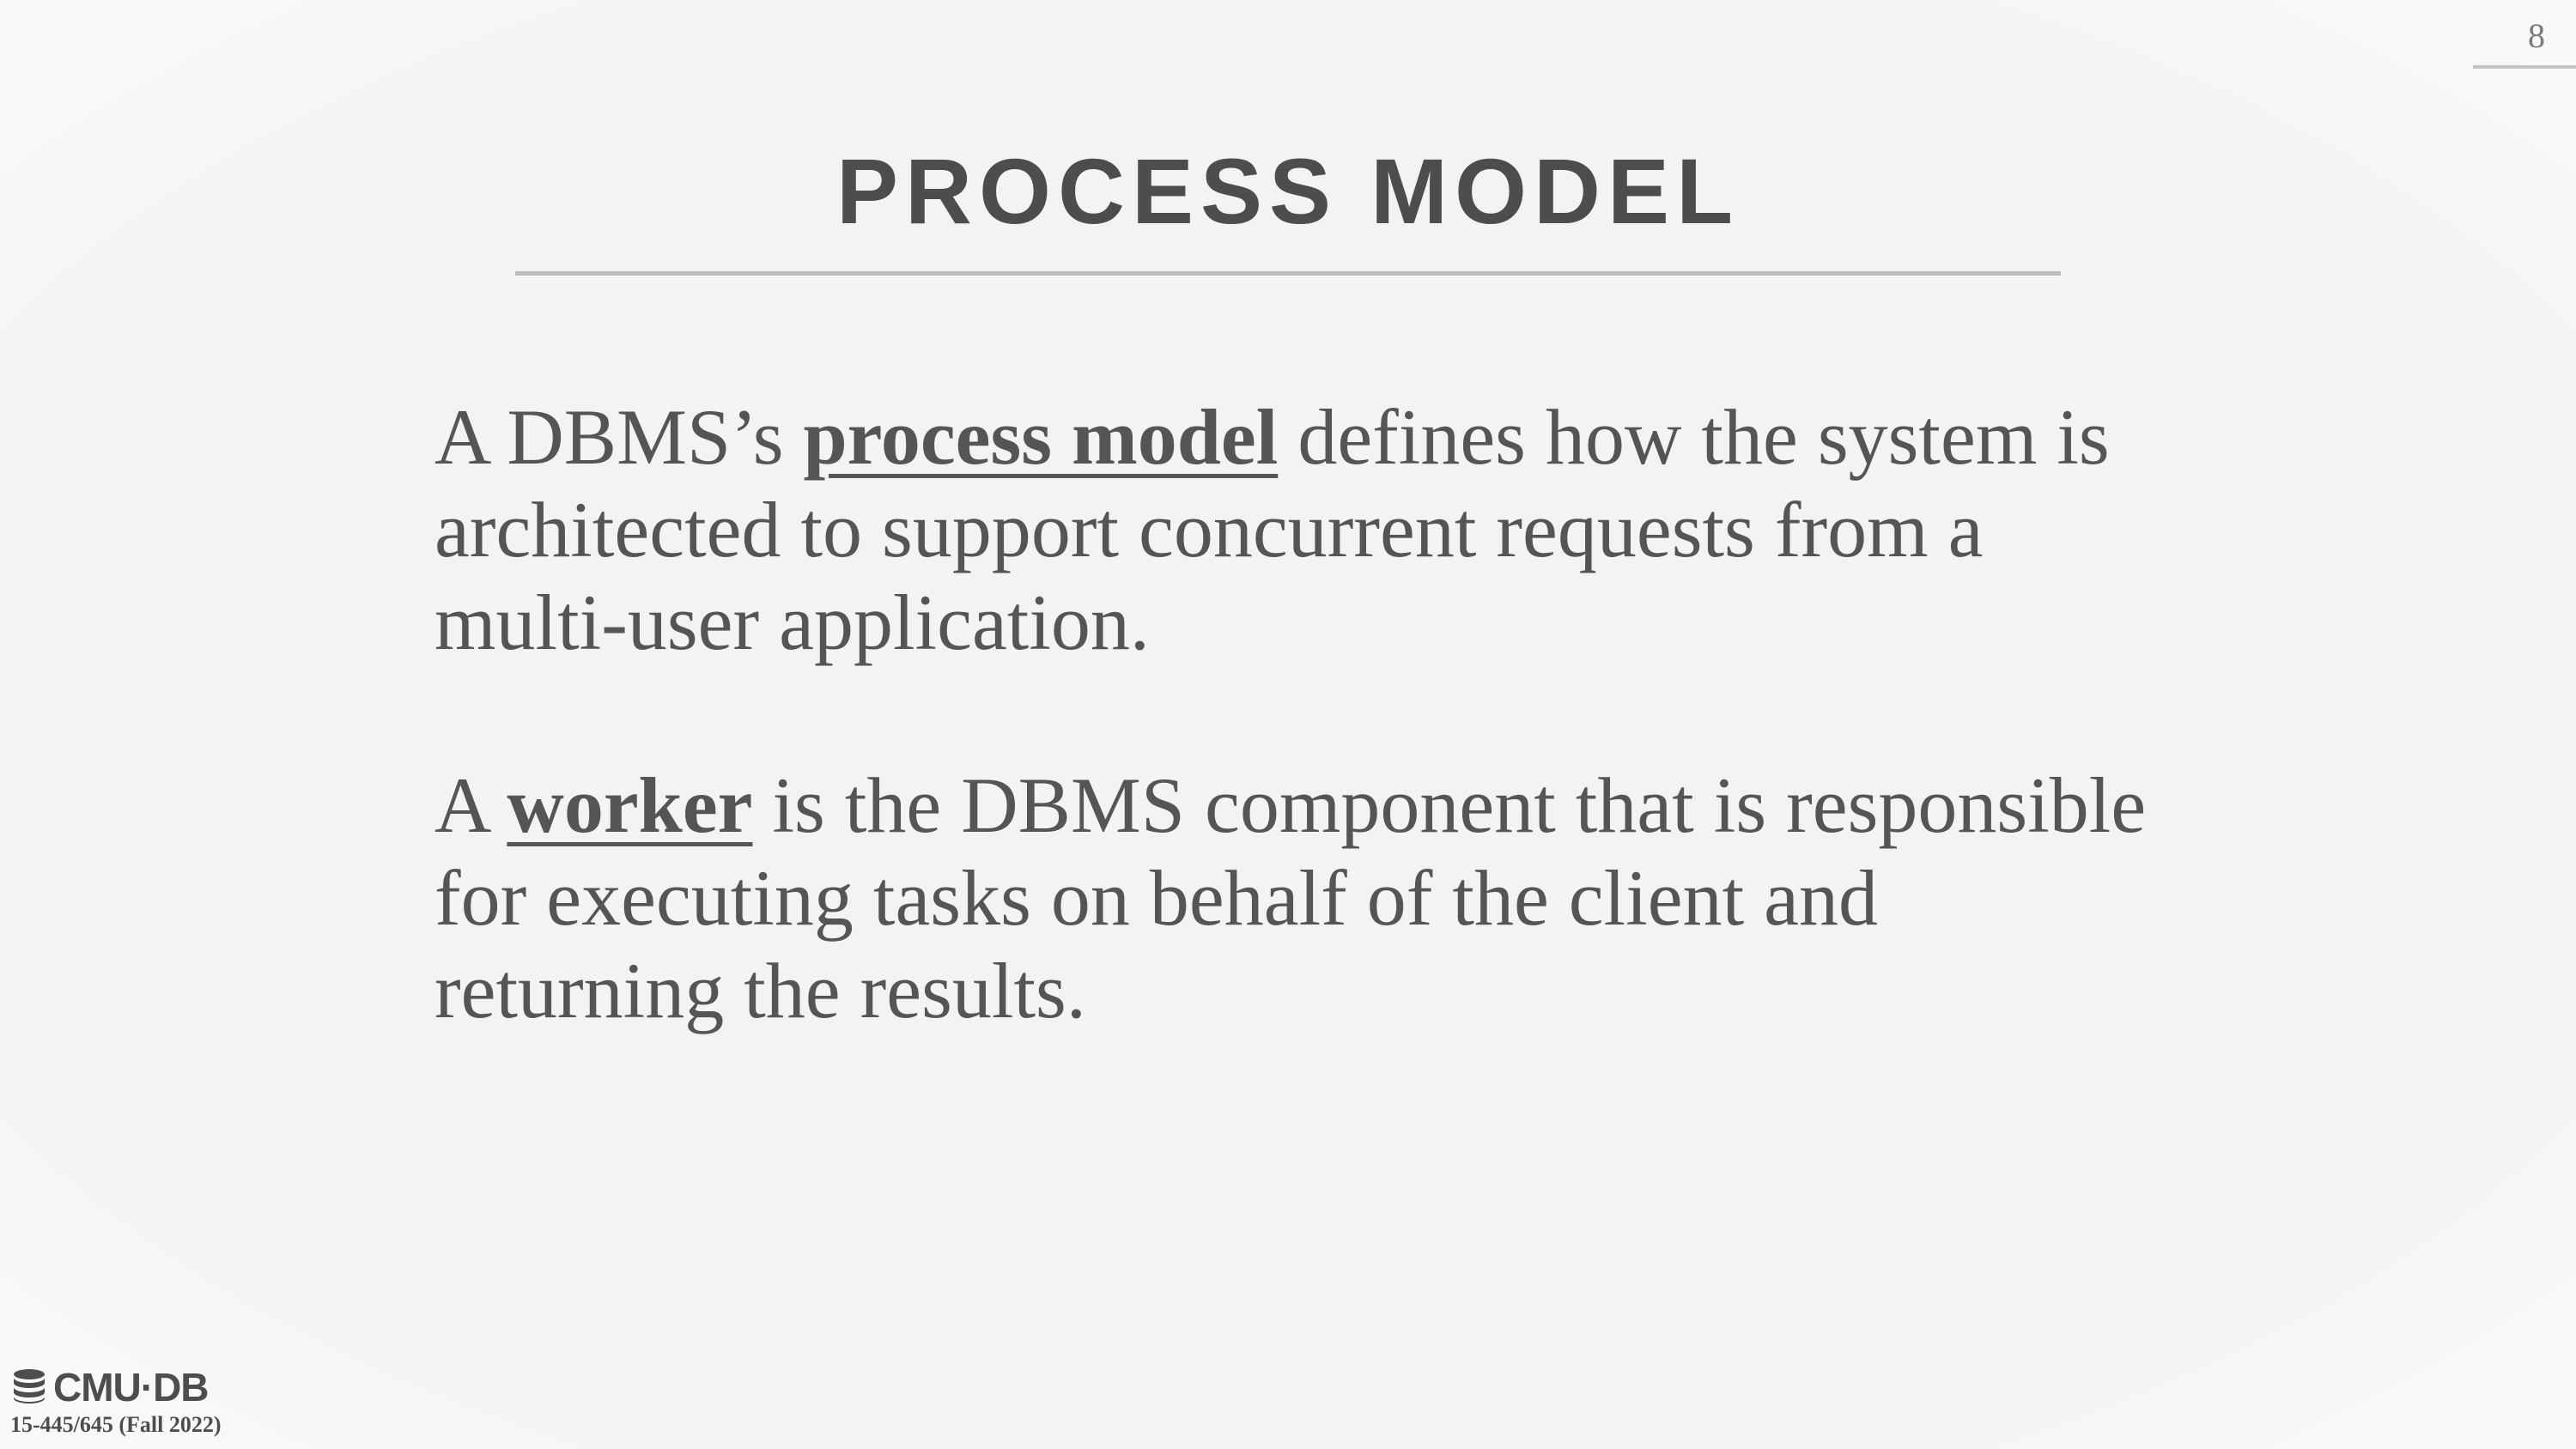  Describe the element at coordinates (630, 805) in the screenshot. I see `term-worker: worker` at that location.